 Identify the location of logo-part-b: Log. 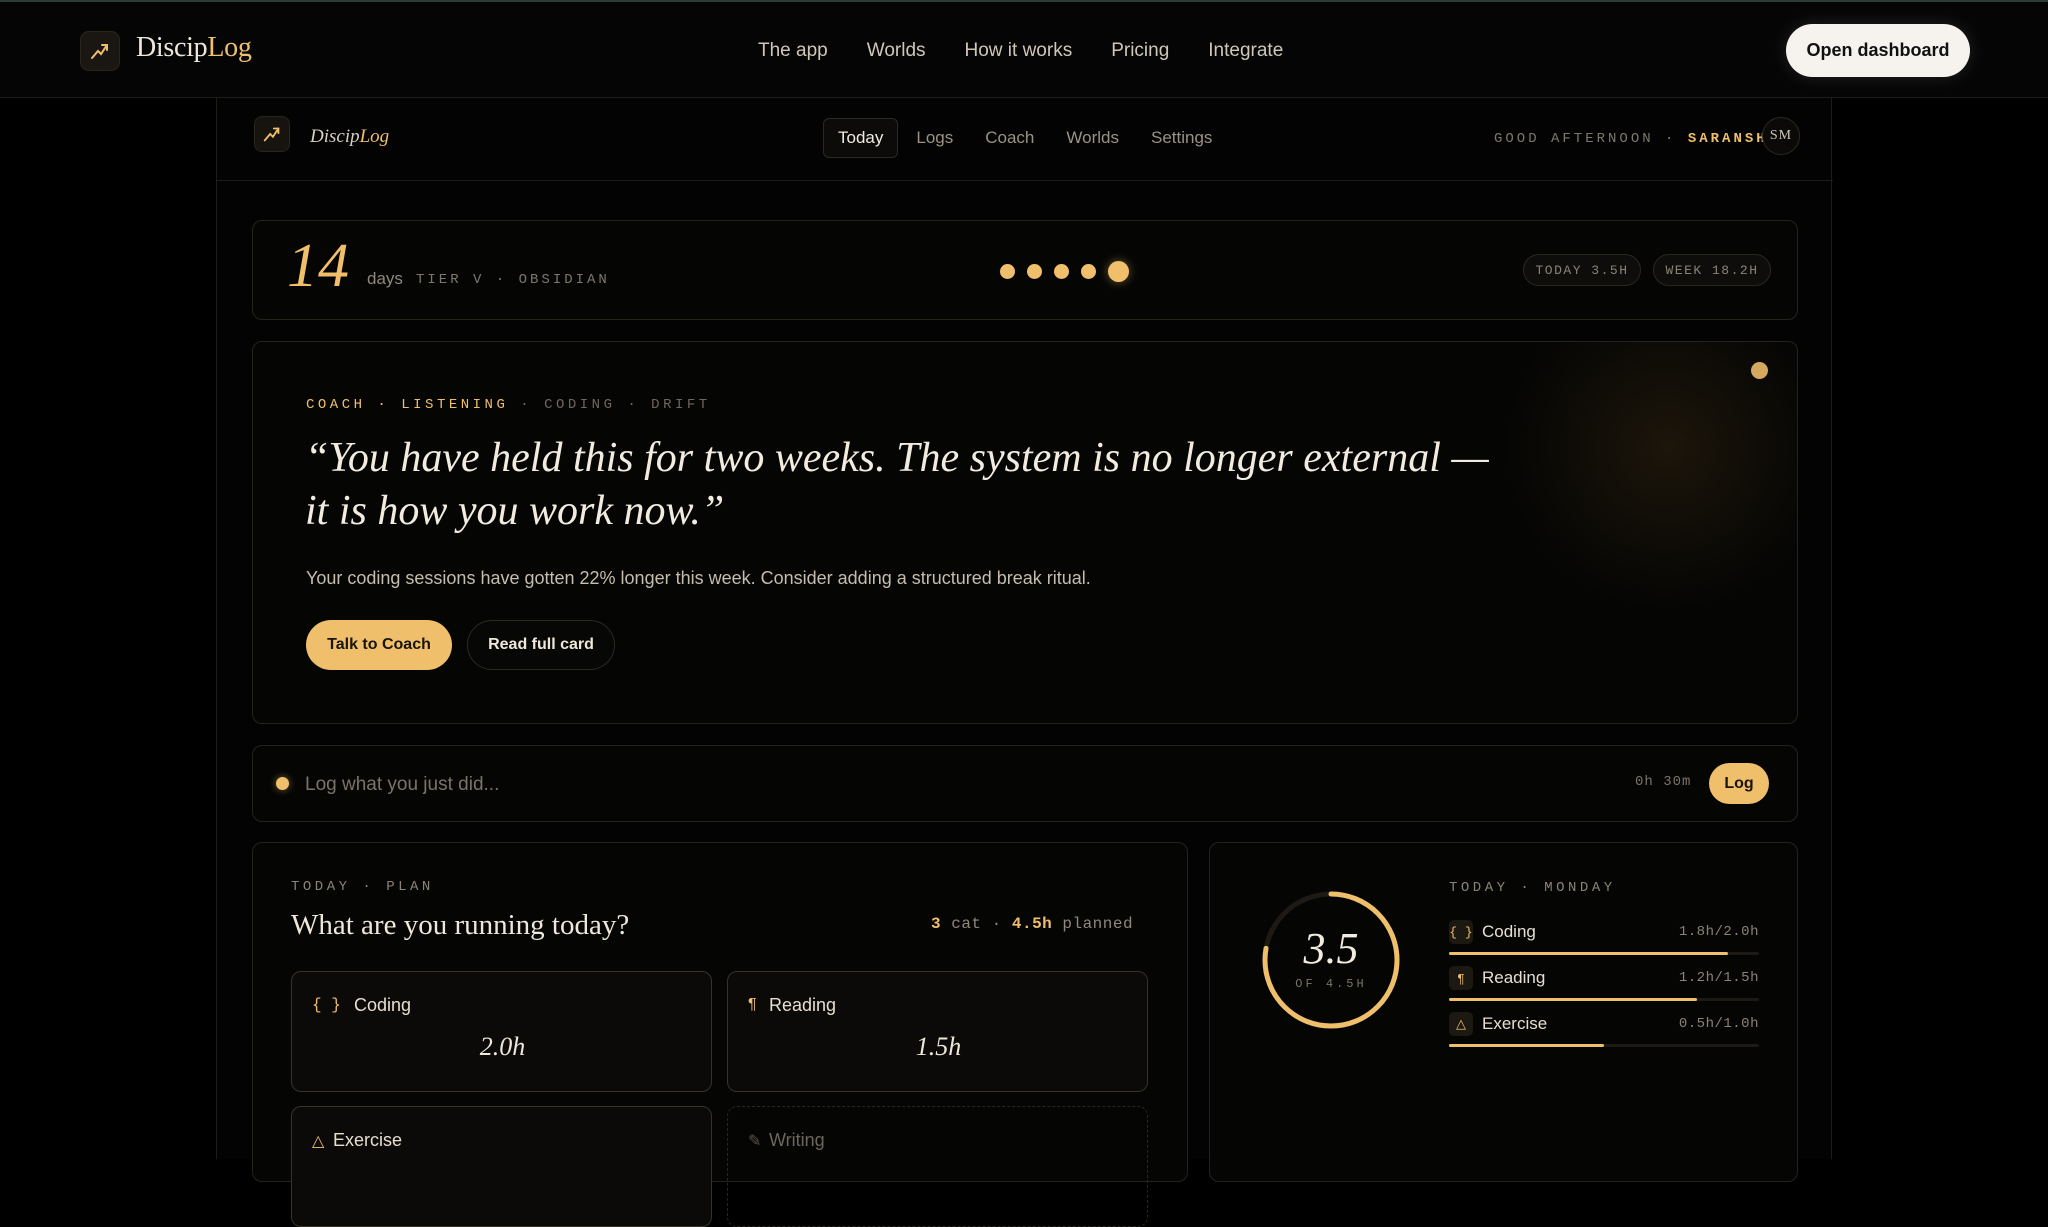
(229, 47).